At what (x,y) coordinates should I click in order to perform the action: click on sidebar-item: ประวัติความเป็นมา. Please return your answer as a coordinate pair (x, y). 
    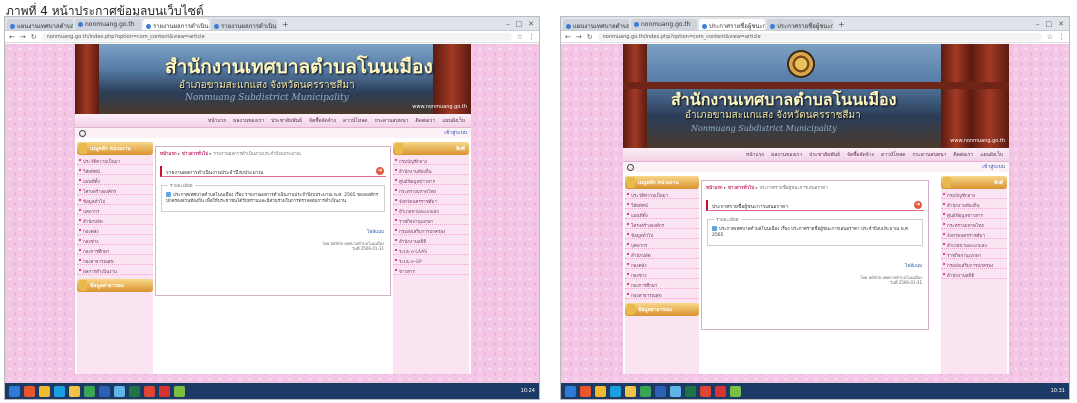
    Looking at the image, I should click on (662, 194).